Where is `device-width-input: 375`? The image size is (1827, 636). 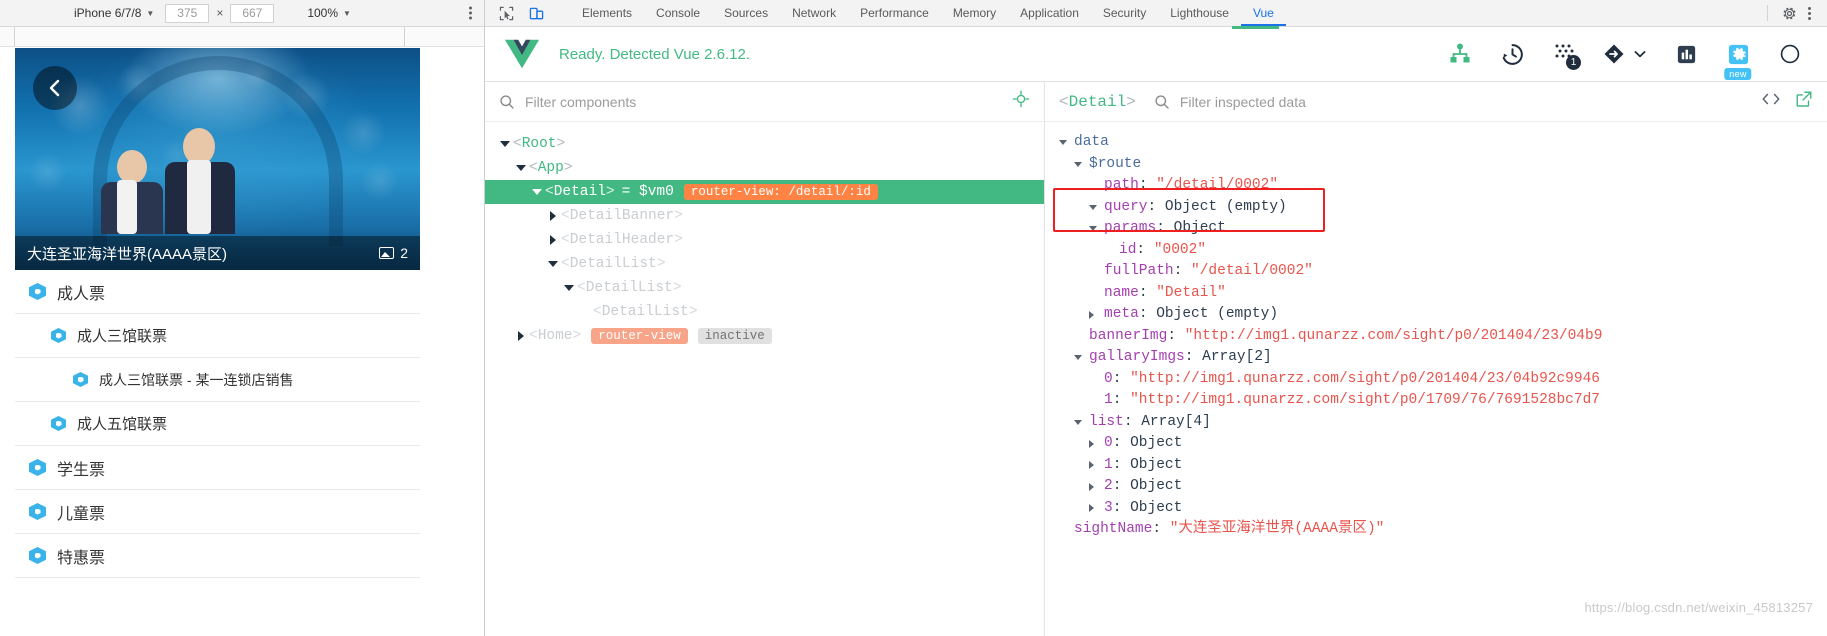
device-width-input: 375 is located at coordinates (187, 13).